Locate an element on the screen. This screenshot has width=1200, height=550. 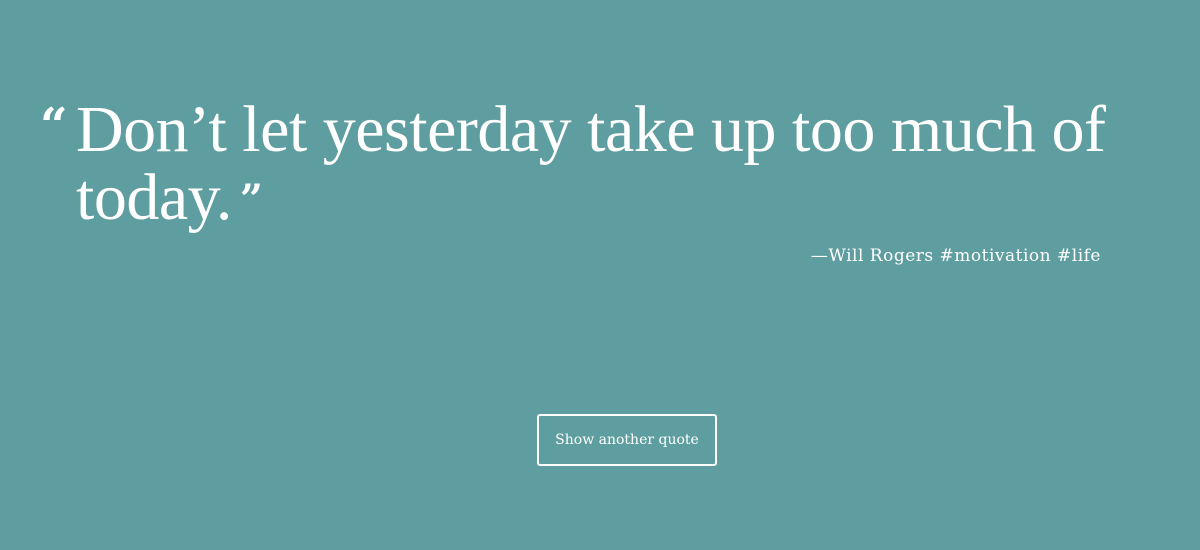
quote-attribution: —Will Rogers #motivation #life is located at coordinates (956, 256).